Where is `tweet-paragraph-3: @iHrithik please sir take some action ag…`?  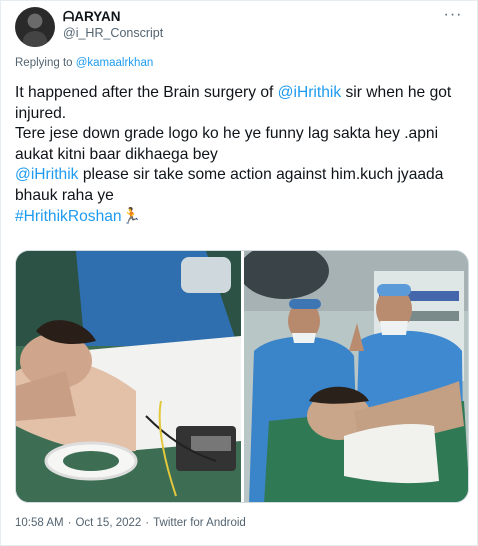 tweet-paragraph-3: @iHrithik please sir take some action ag… is located at coordinates (242, 185).